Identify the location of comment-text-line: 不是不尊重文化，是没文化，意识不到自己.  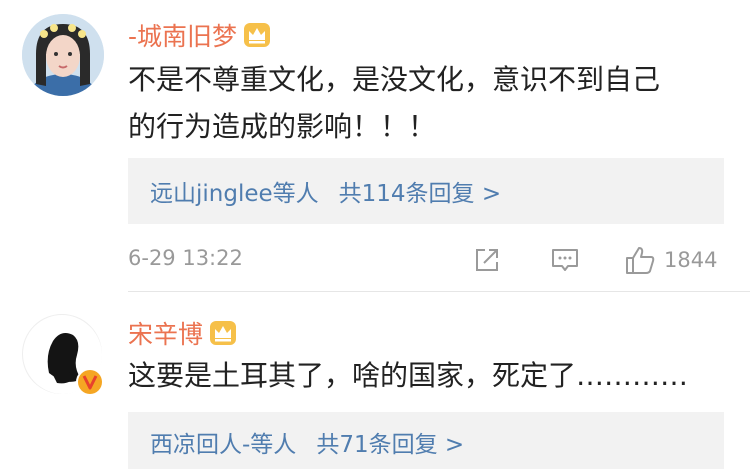
(394, 79).